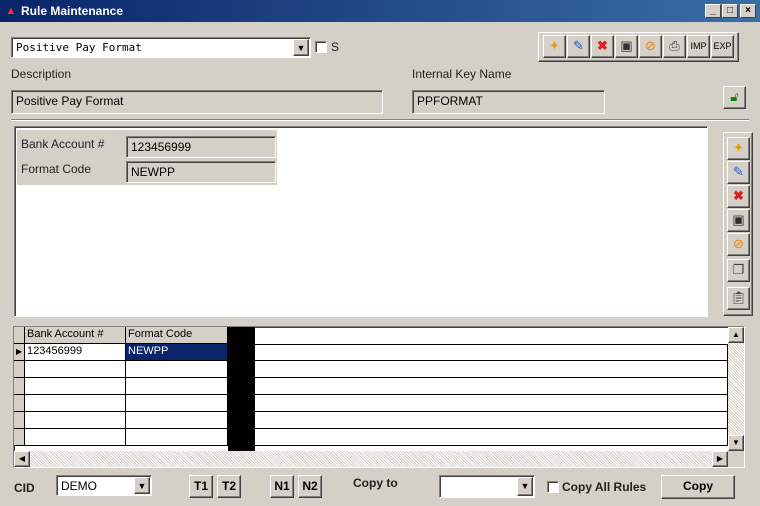 The width and height of the screenshot is (760, 506). What do you see at coordinates (462, 74) in the screenshot?
I see `internal-key-label: Internal Key Name` at bounding box center [462, 74].